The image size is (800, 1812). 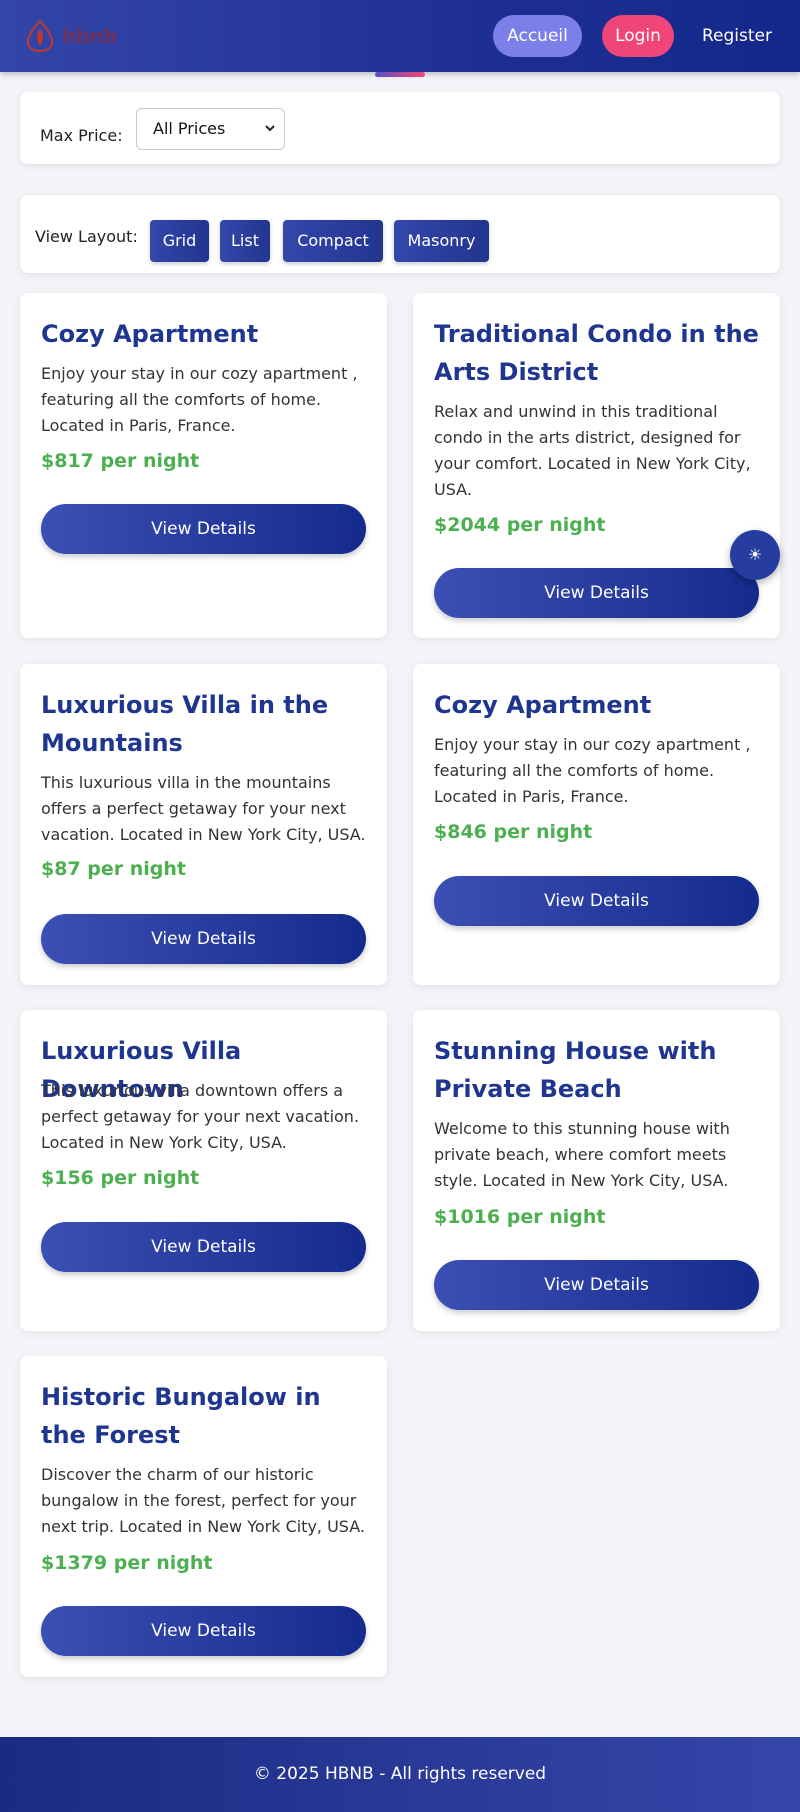 I want to click on layout-masonry-button: Masonry, so click(x=441, y=241).